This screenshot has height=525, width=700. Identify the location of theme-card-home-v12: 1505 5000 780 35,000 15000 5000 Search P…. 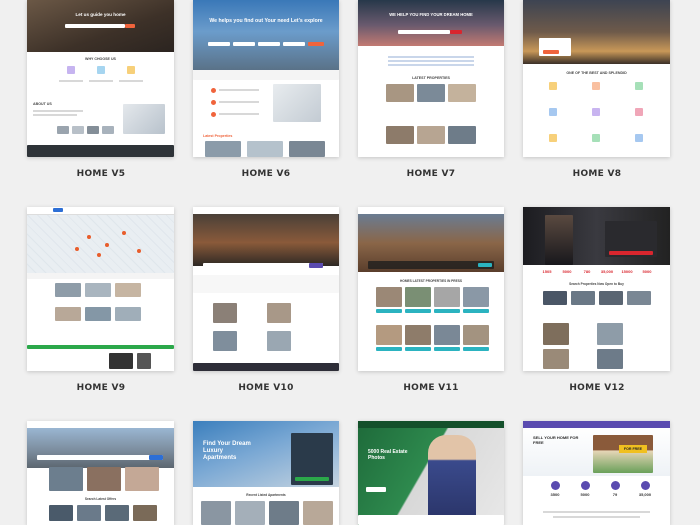
(596, 289).